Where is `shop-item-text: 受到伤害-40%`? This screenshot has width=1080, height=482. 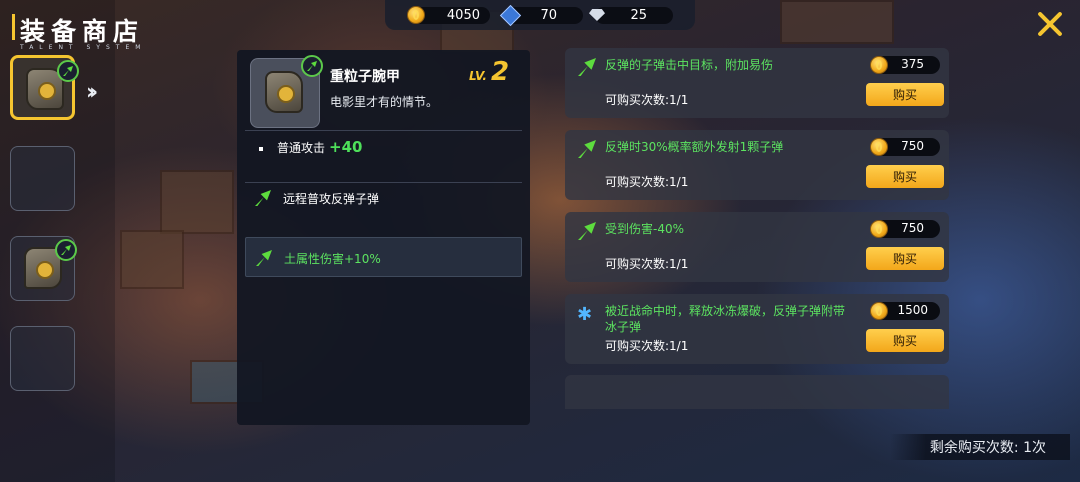
shop-item-text: 受到伤害-40% is located at coordinates (645, 229).